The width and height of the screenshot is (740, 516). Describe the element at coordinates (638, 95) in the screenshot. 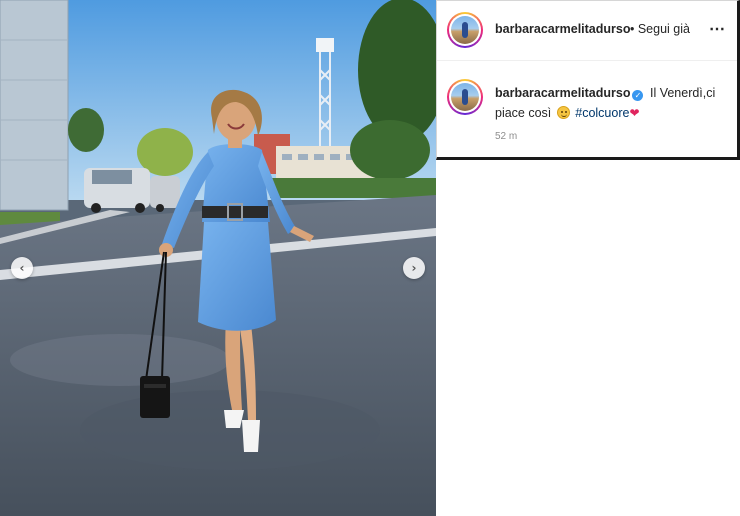

I see `verified-badge-icon: ✓` at that location.